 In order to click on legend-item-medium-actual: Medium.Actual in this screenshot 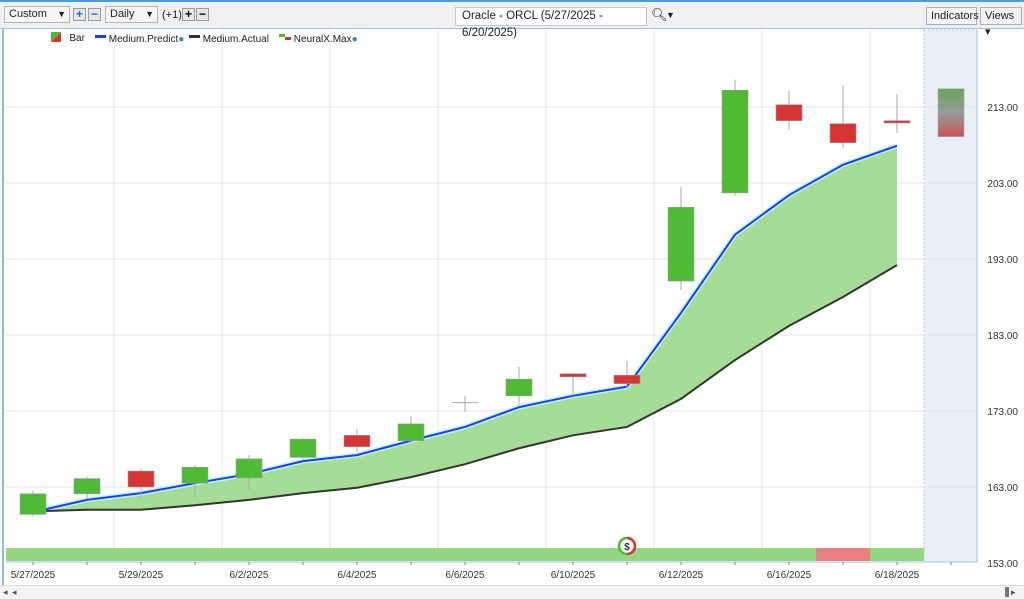, I will do `click(229, 38)`.